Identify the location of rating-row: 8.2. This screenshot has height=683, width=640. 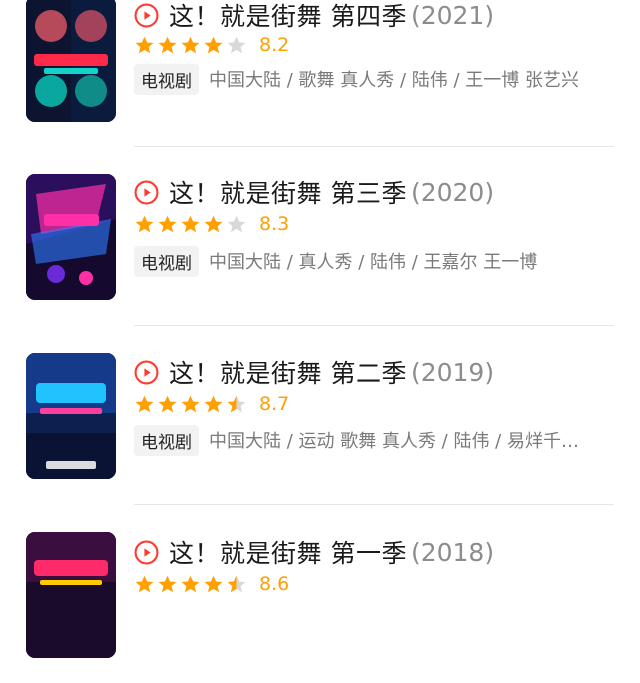
(211, 45).